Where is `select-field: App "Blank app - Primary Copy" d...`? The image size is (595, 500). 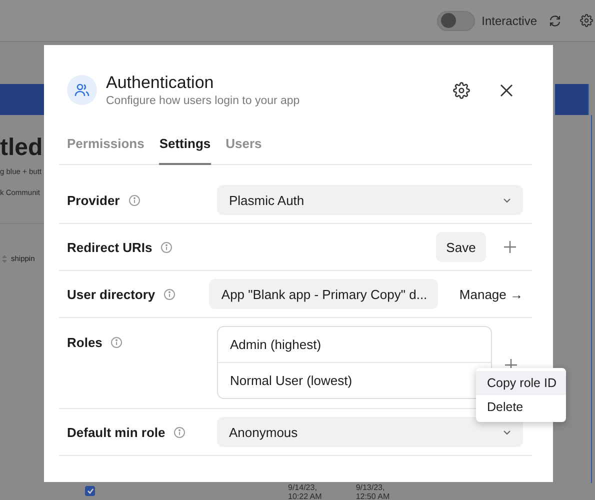
select-field: App "Blank app - Primary Copy" d... is located at coordinates (323, 294).